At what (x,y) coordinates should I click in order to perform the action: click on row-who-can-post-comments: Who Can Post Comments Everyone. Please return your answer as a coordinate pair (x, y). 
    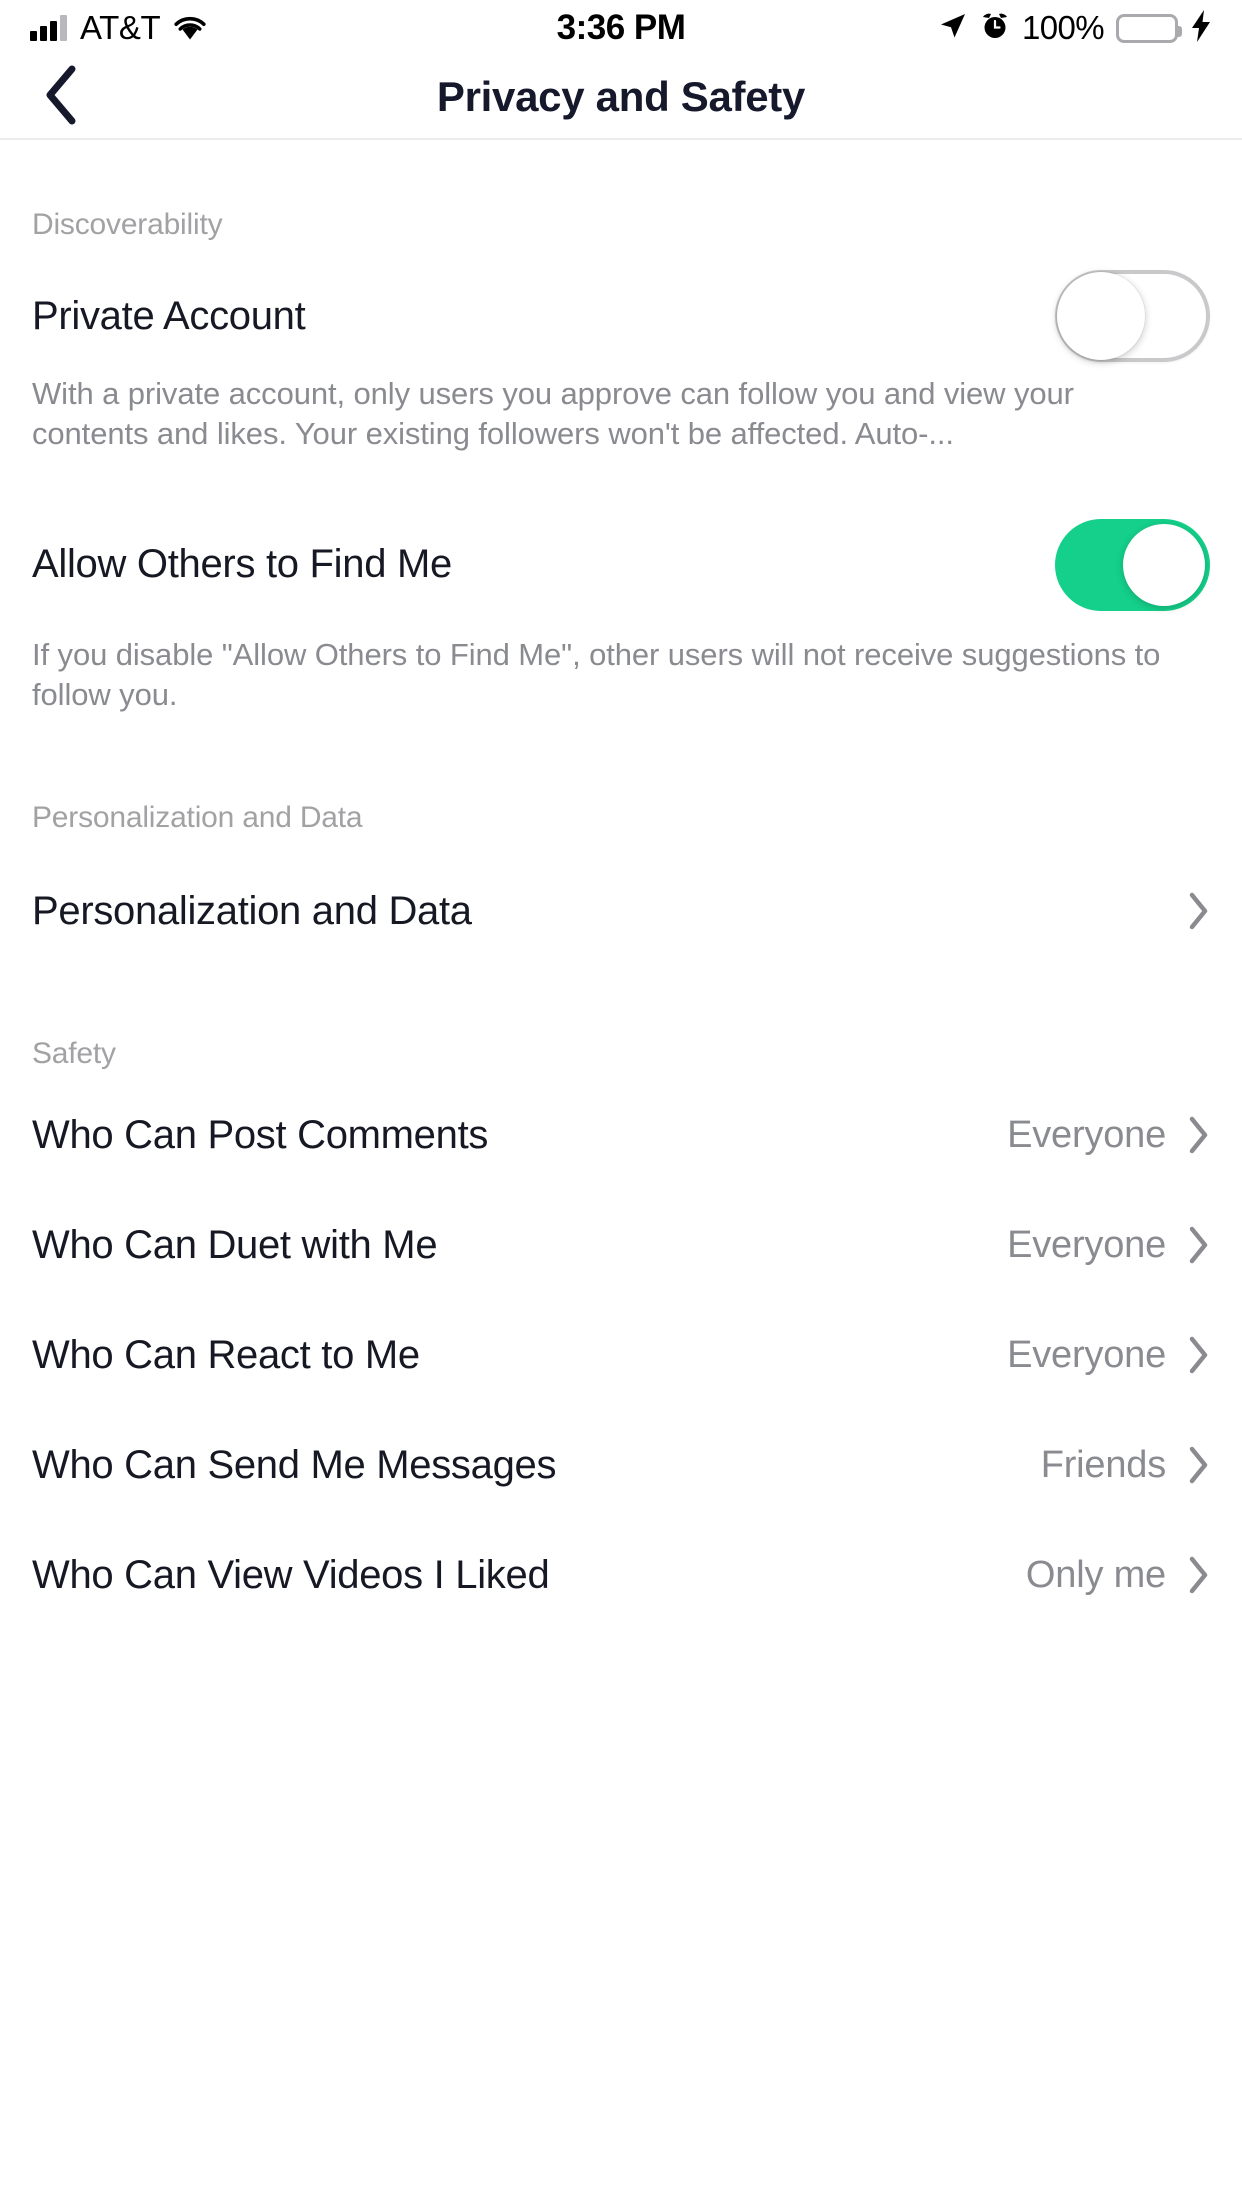
    Looking at the image, I should click on (621, 1135).